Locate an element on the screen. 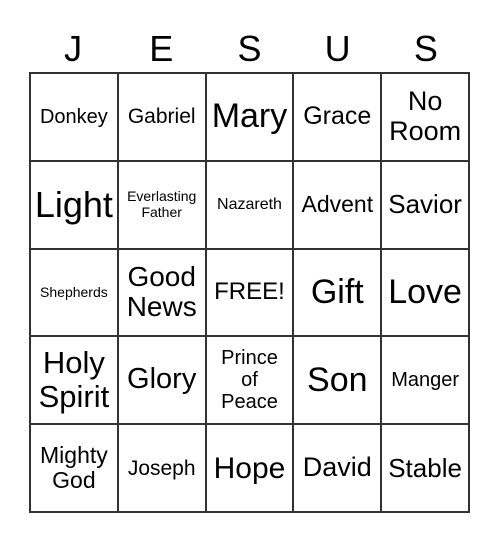 Image resolution: width=500 pixels, height=544 pixels. bingo-cell: FREE! is located at coordinates (249, 292).